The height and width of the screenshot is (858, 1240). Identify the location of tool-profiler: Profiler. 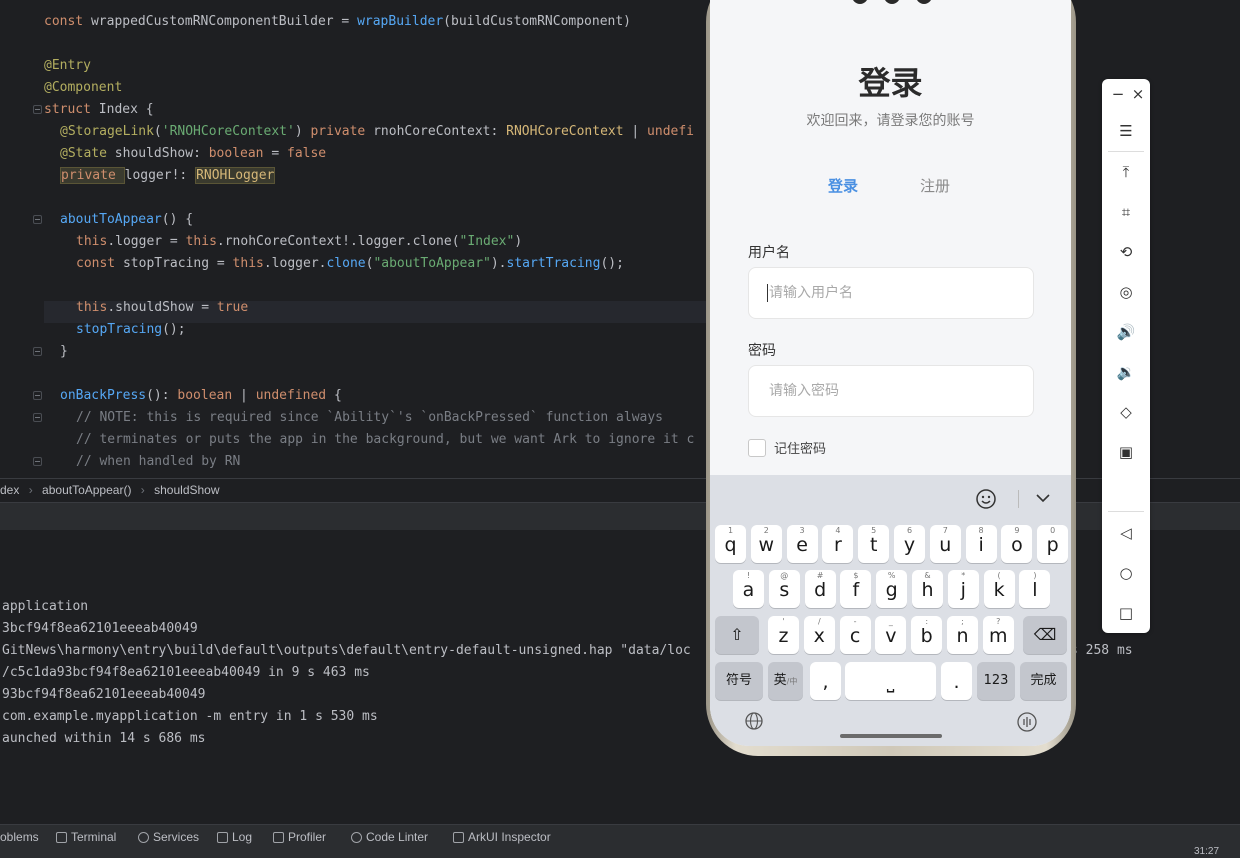
(299, 837).